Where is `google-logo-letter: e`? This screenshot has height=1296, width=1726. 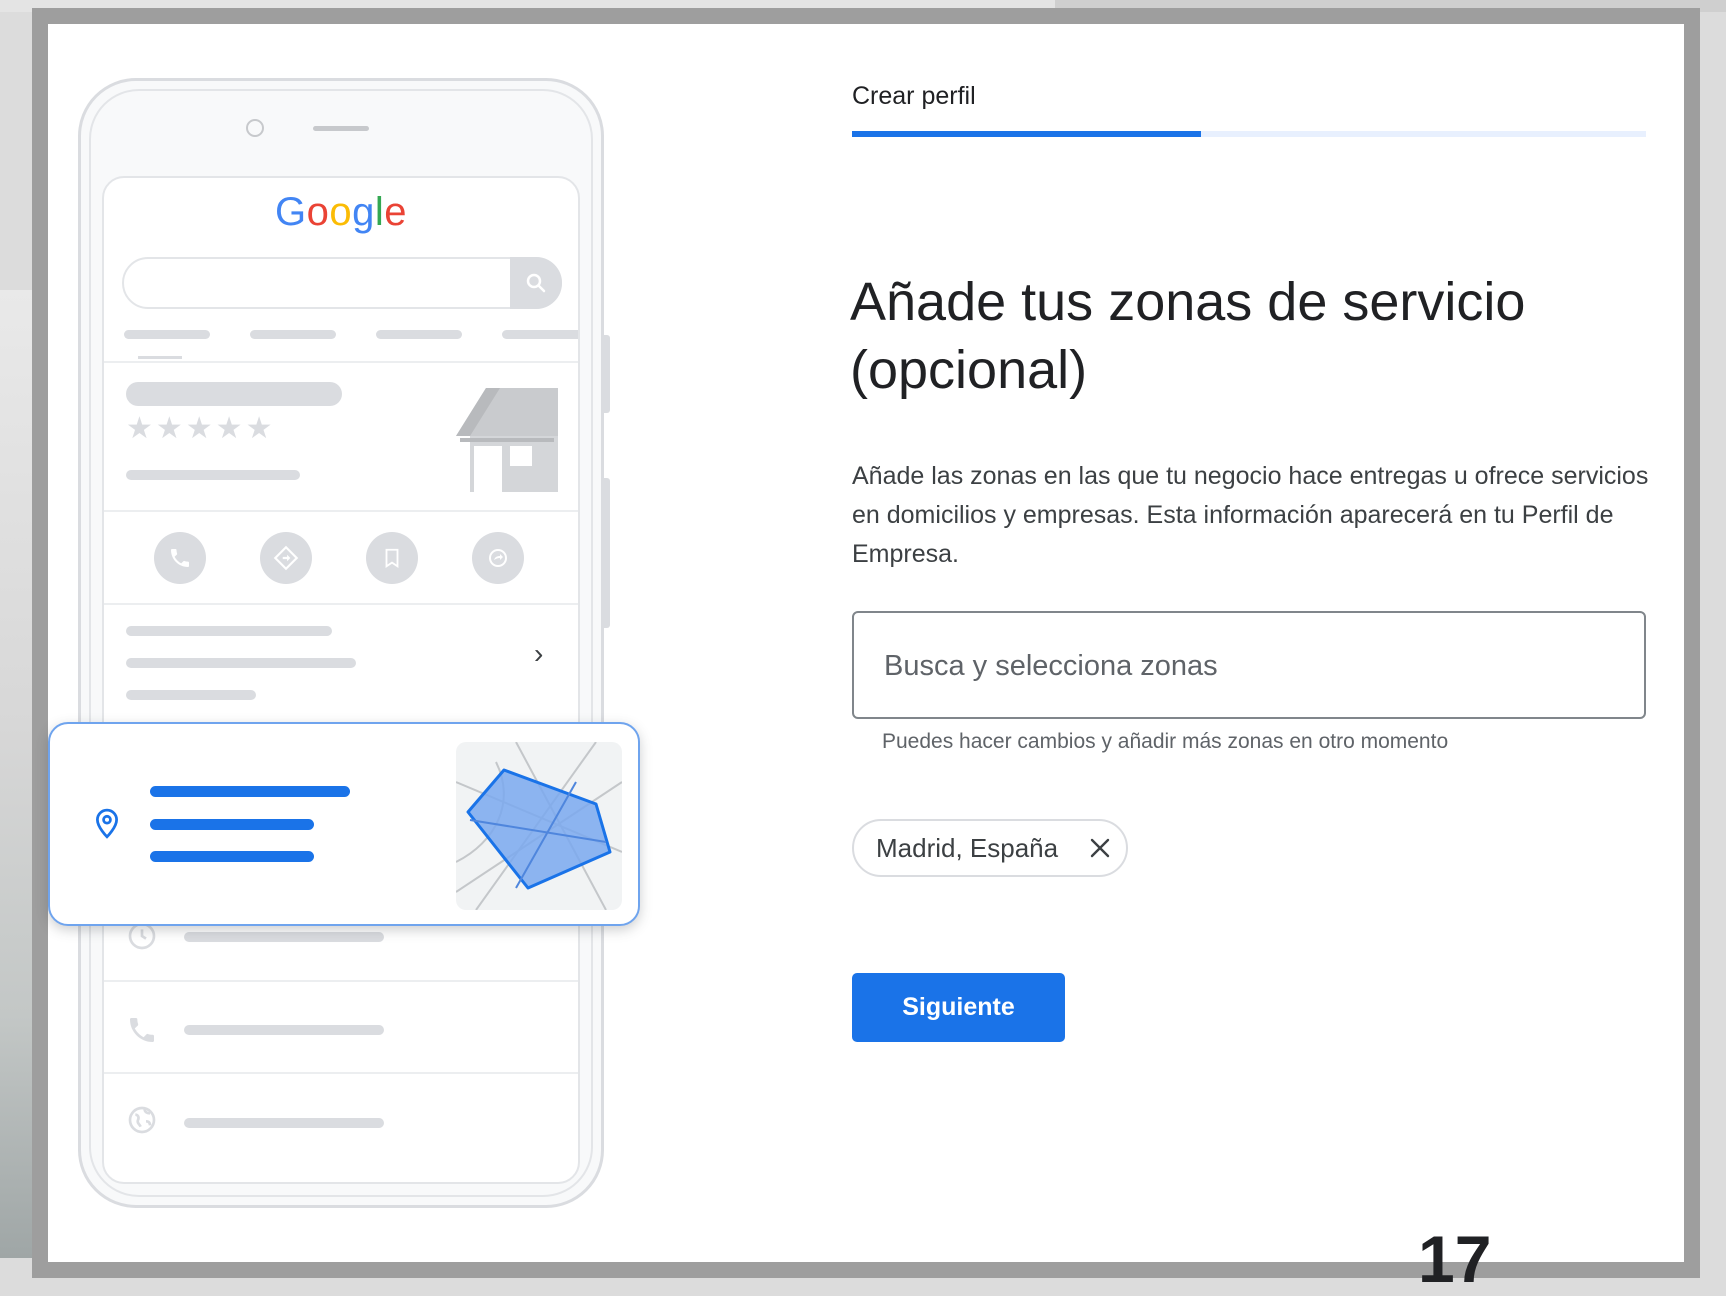
google-logo-letter: e is located at coordinates (395, 212).